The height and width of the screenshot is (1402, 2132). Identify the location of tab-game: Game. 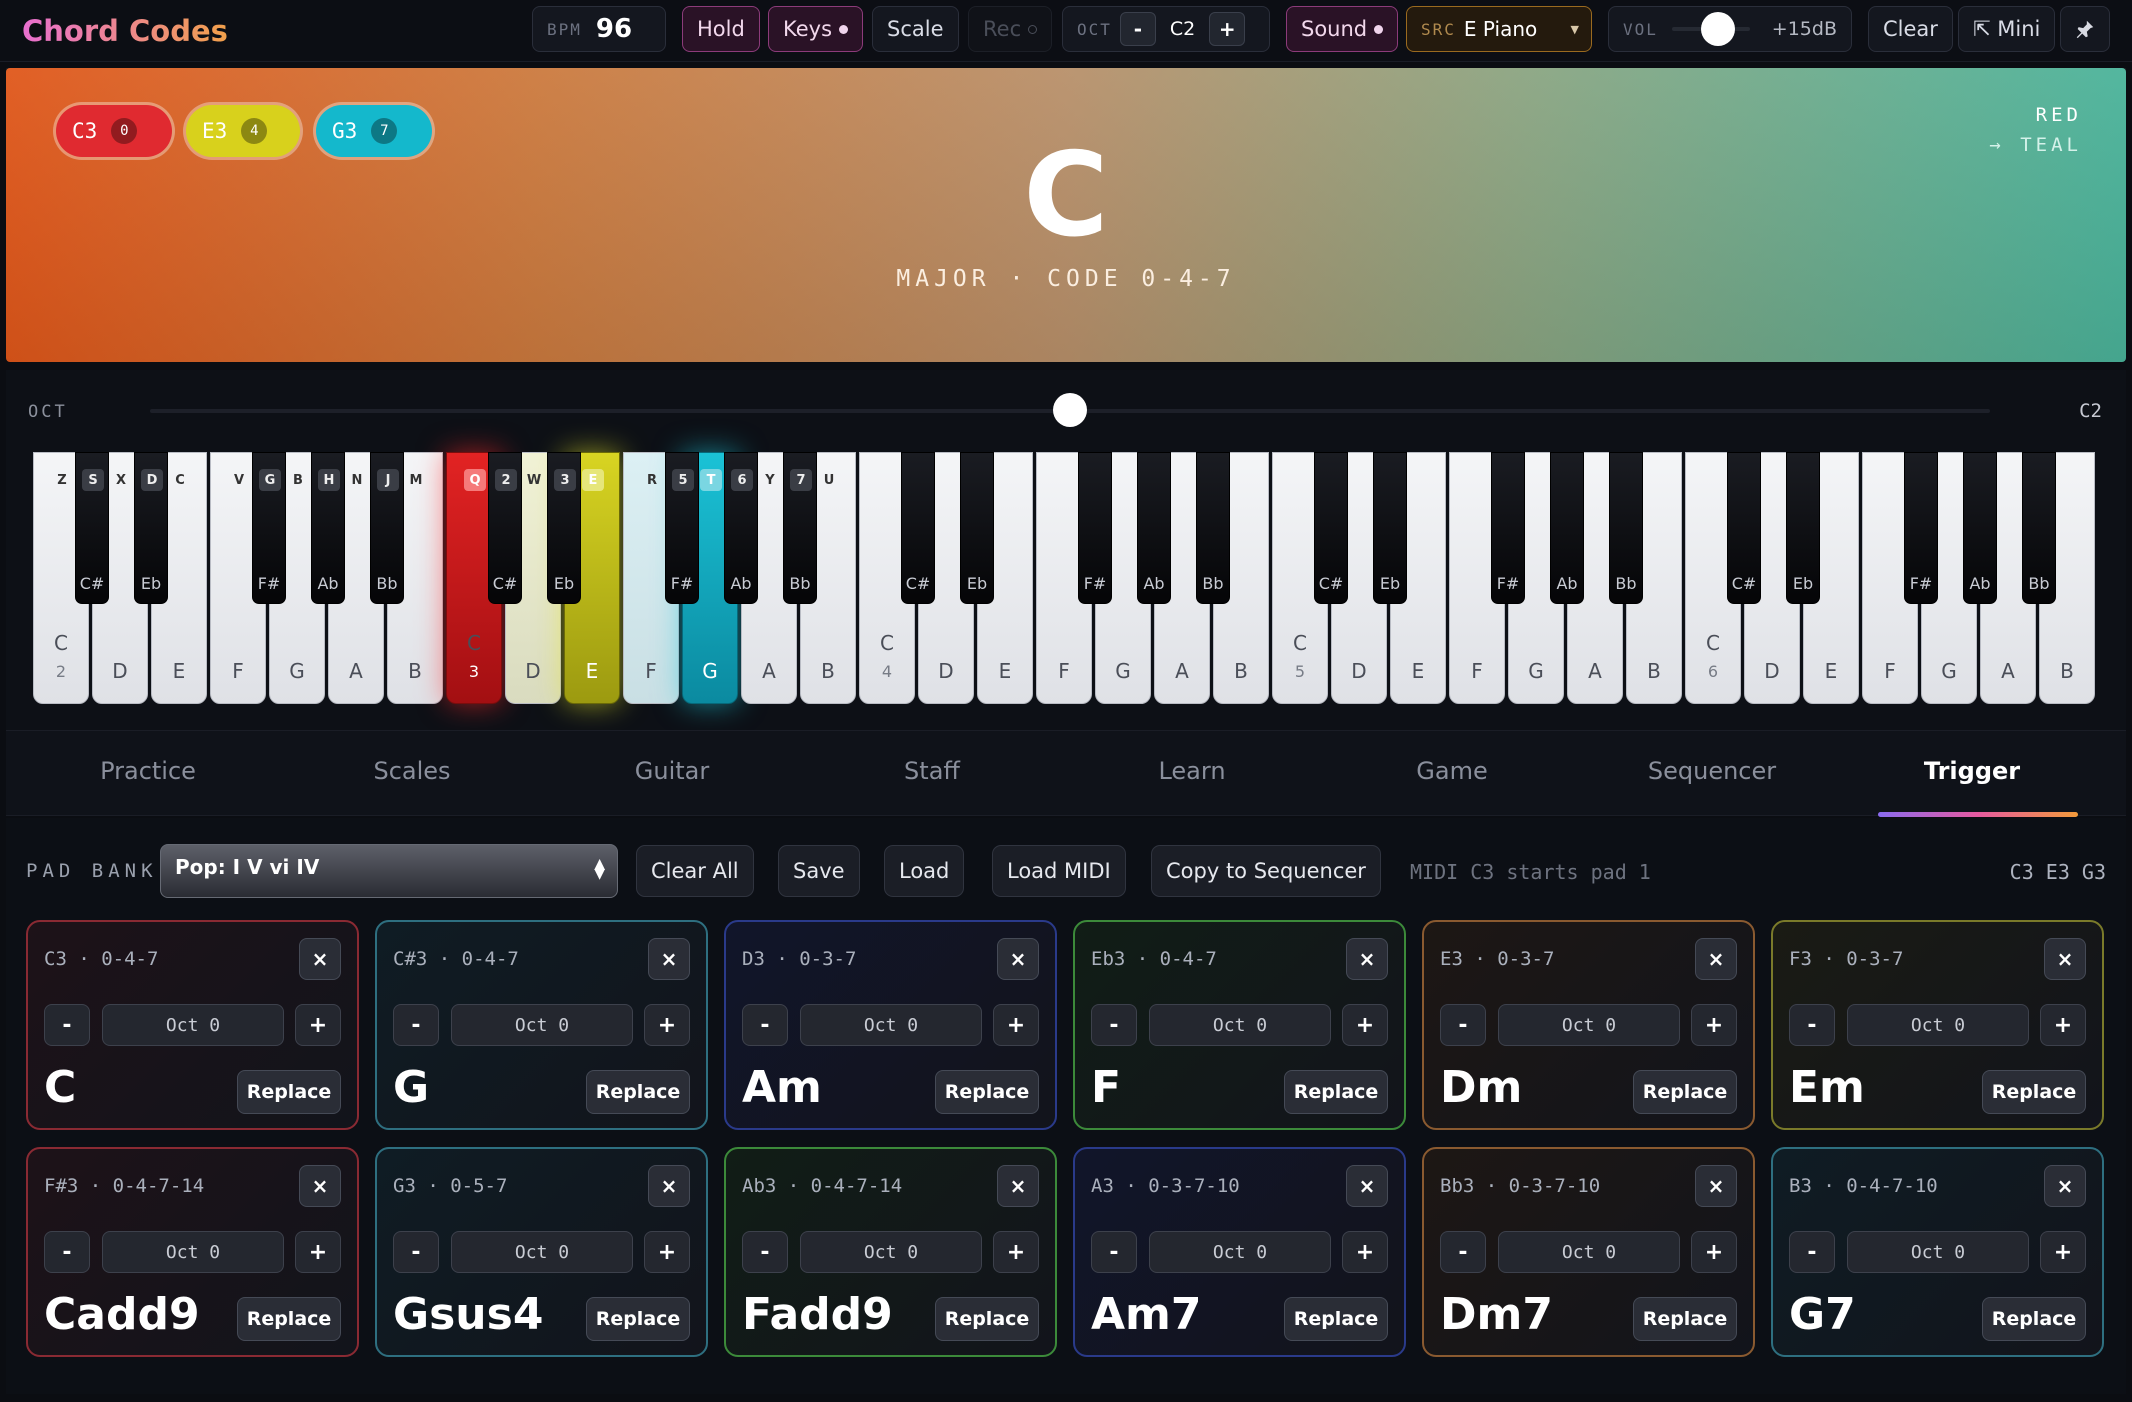
(1452, 771).